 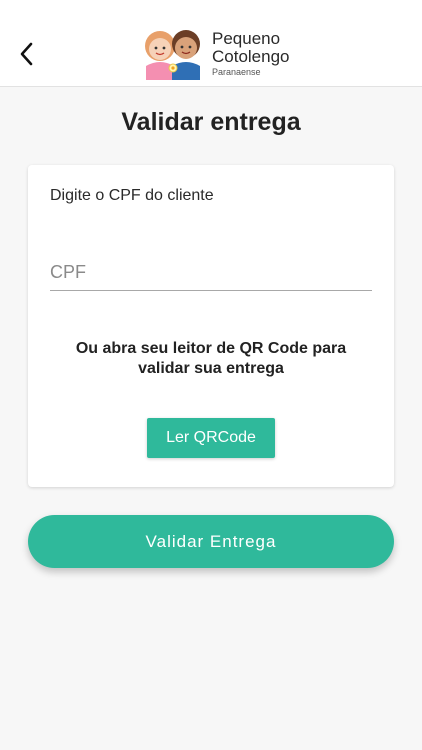 What do you see at coordinates (211, 122) in the screenshot?
I see `page-title: Validar entrega` at bounding box center [211, 122].